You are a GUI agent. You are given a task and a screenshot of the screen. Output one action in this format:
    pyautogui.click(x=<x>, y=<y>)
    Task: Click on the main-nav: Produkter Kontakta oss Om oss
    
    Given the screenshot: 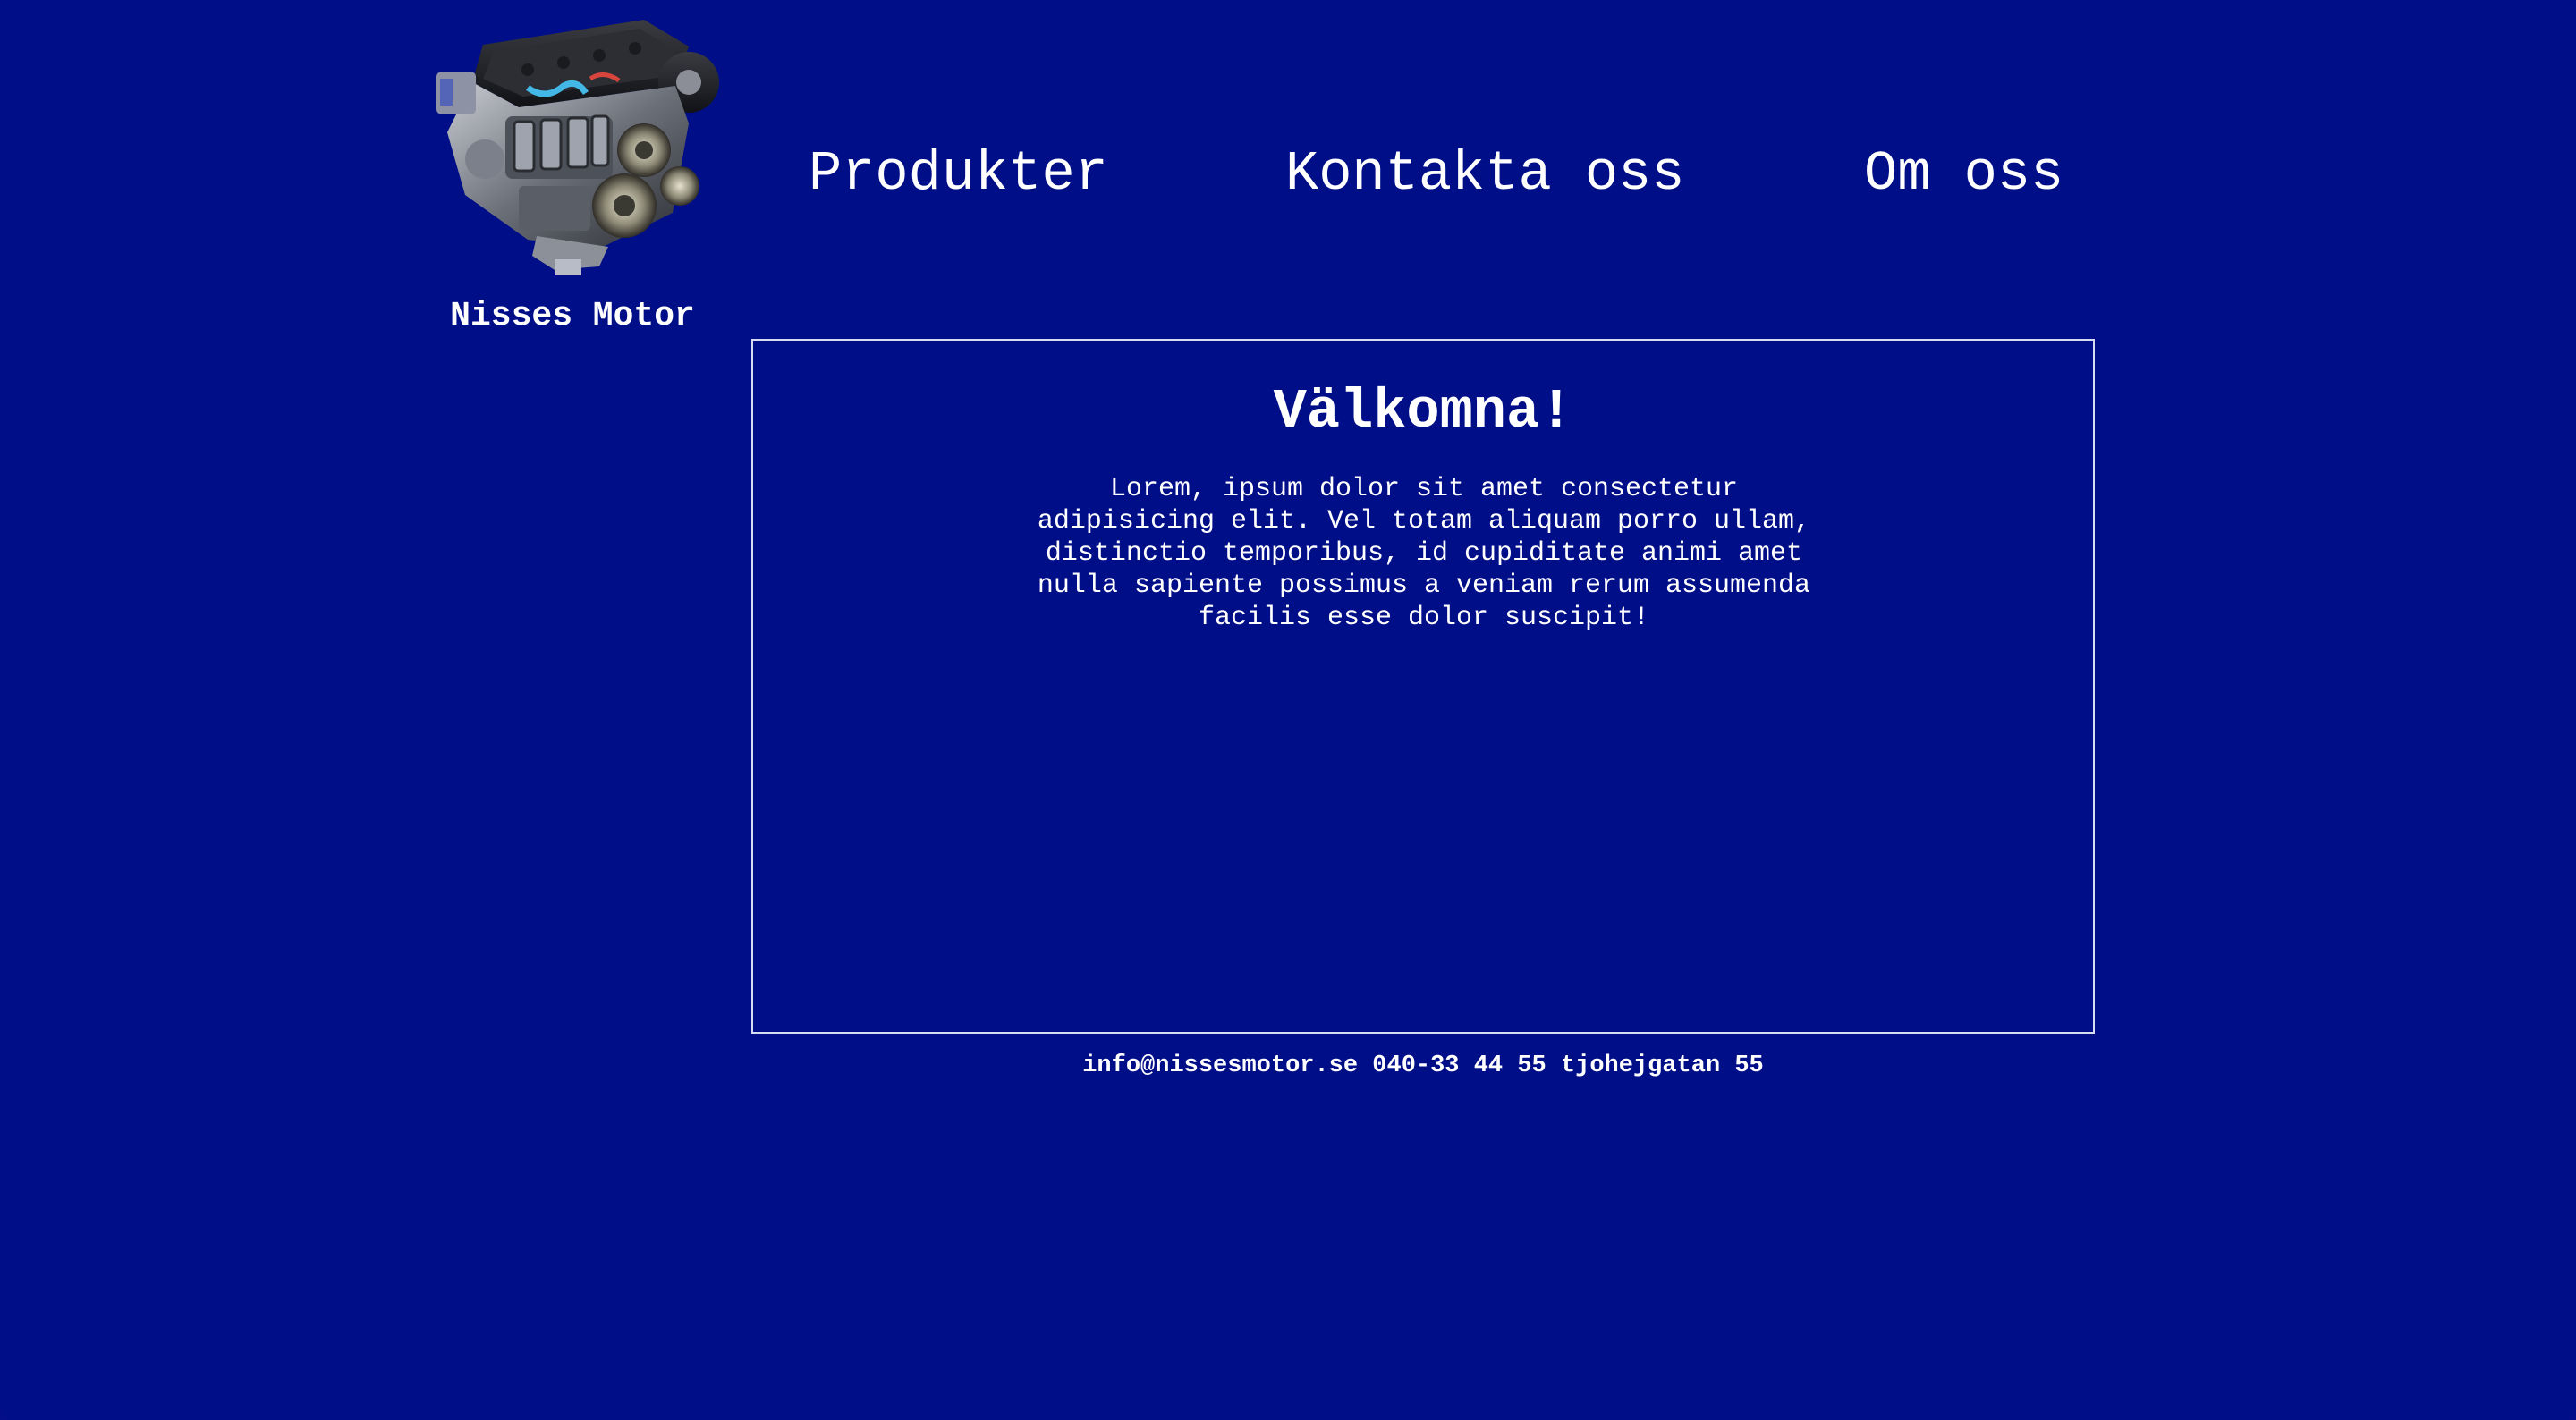 What is the action you would take?
    pyautogui.click(x=1422, y=174)
    